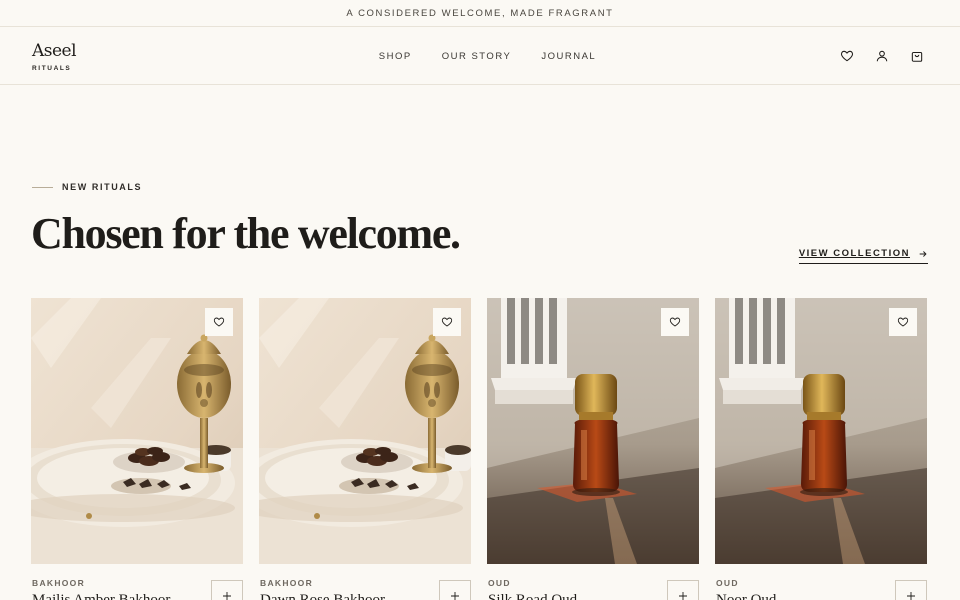 This screenshot has width=960, height=600. I want to click on site-header: Aseel RITUALS SHOP OUR STORY JOURNAL, so click(480, 56).